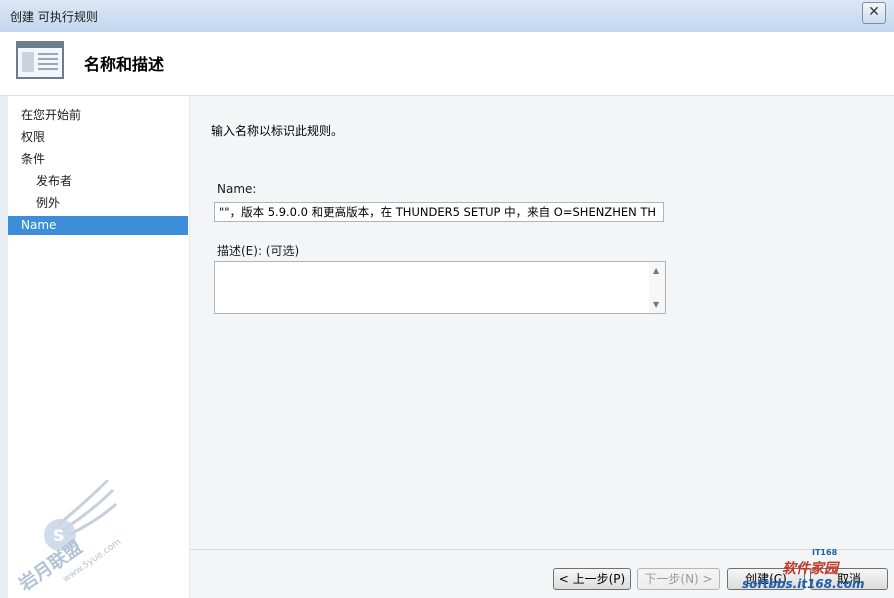 Image resolution: width=894 pixels, height=598 pixels. What do you see at coordinates (54, 17) in the screenshot?
I see `window-title: 创建 可执行规则` at bounding box center [54, 17].